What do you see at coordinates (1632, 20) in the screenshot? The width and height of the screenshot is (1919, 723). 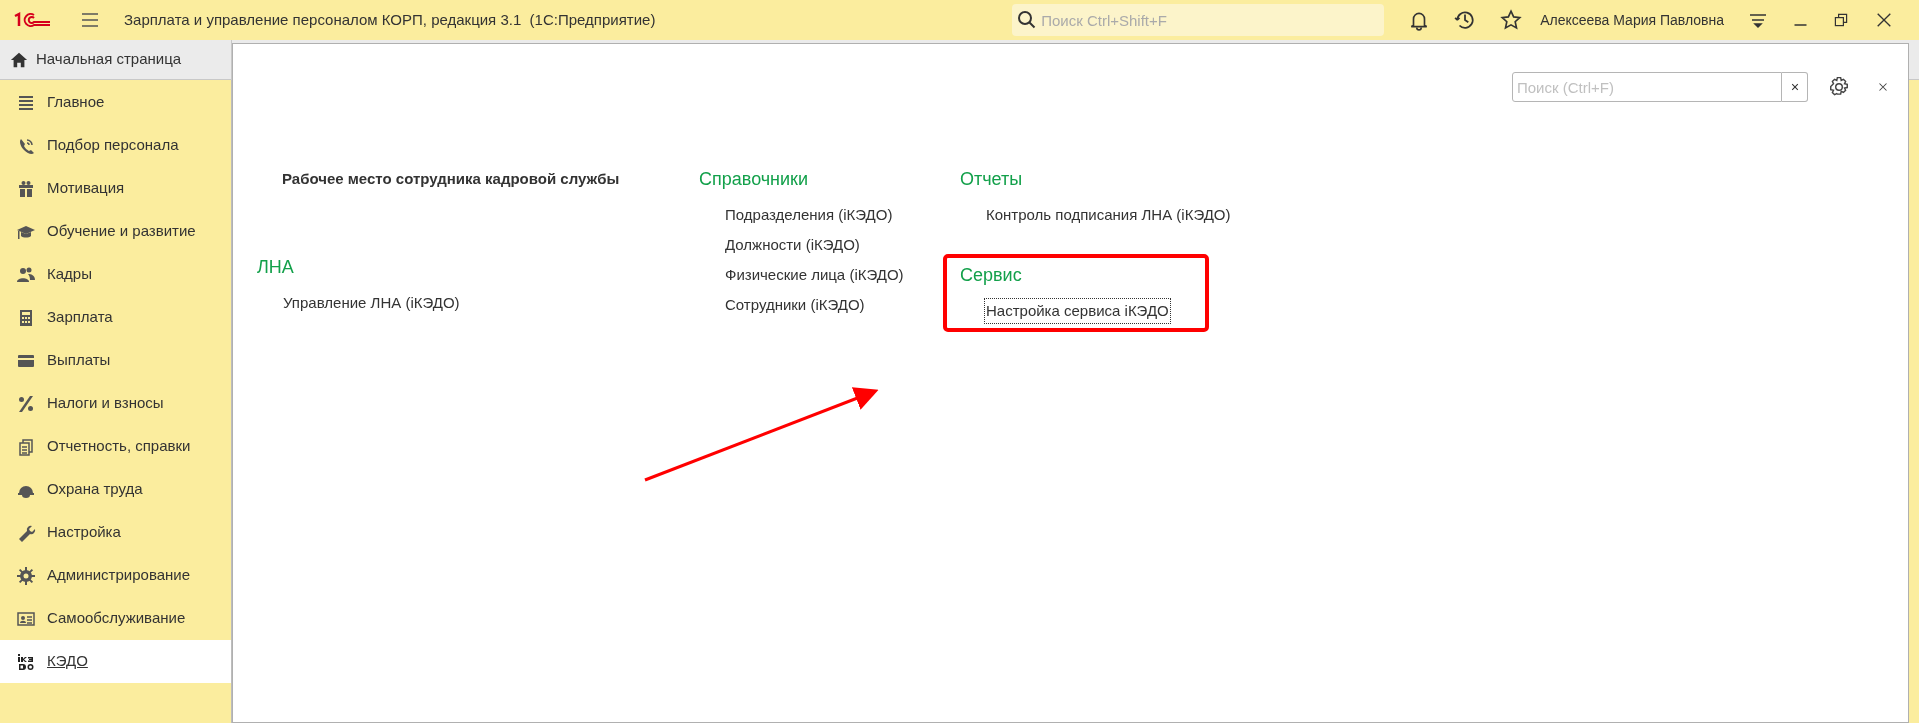 I see `user-name: Алексеева Мария Павловна` at bounding box center [1632, 20].